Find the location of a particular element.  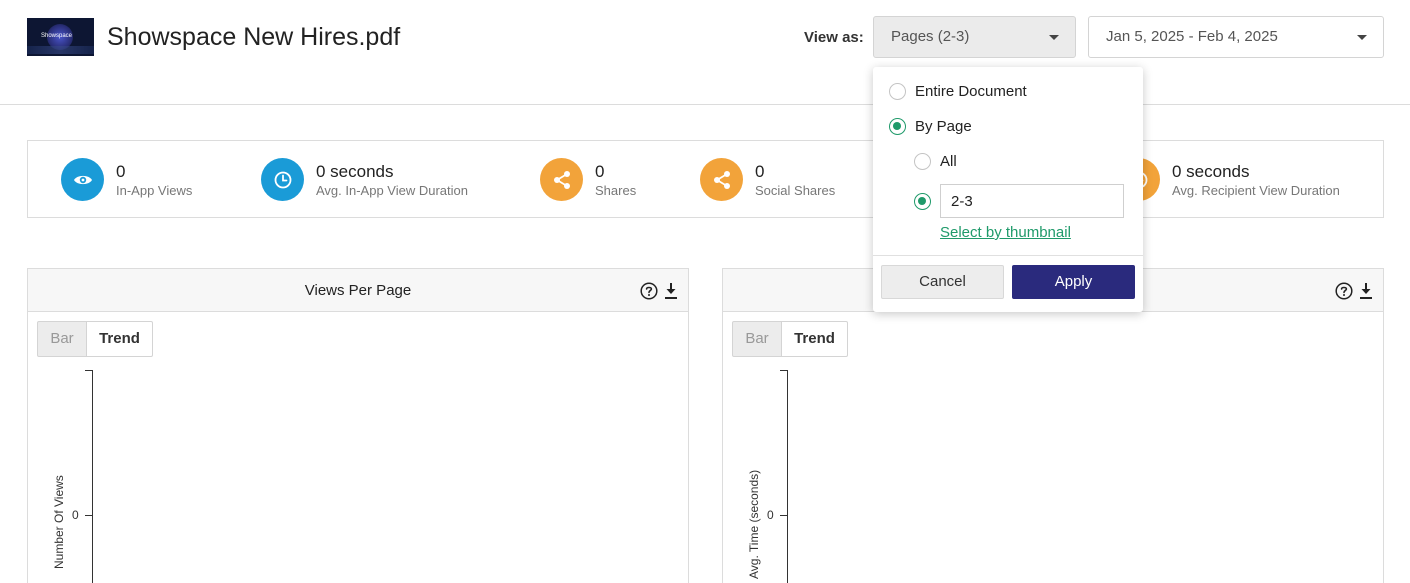

document-thumbnail: Showspace is located at coordinates (60, 37).